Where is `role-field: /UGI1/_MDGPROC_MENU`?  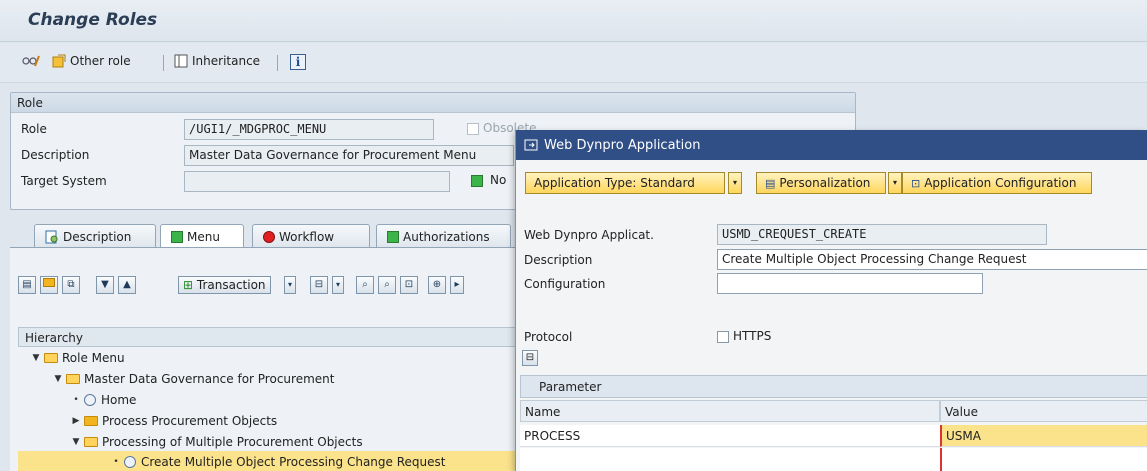 role-field: /UGI1/_MDGPROC_MENU is located at coordinates (309, 129).